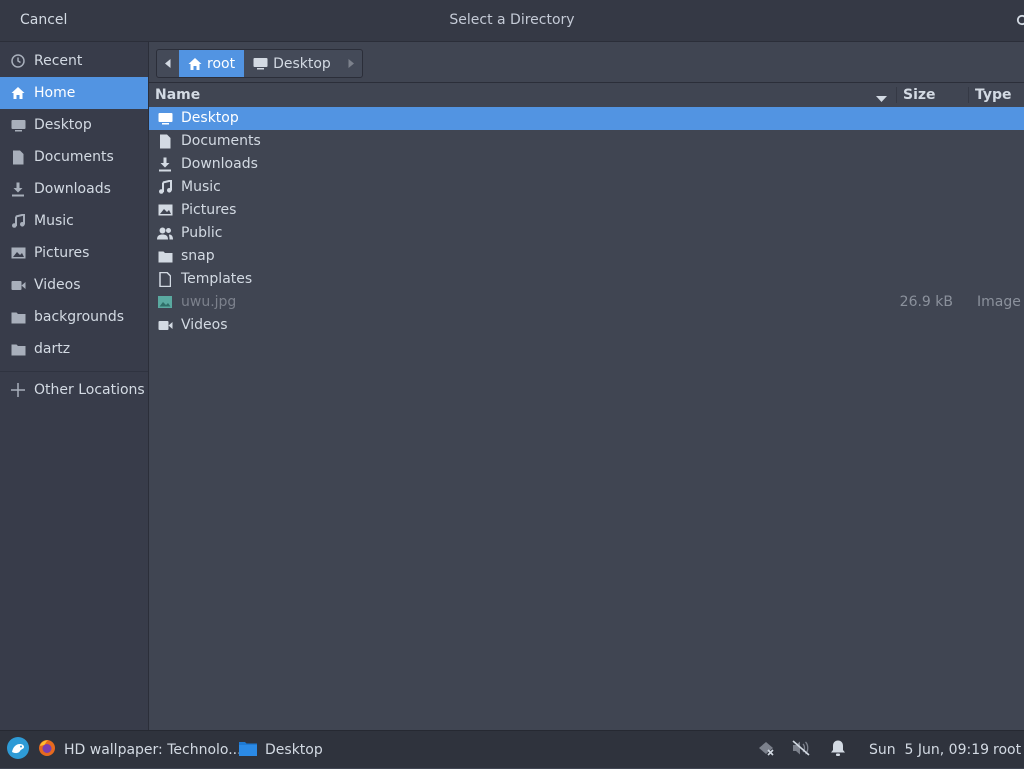 Image resolution: width=1024 pixels, height=769 pixels. I want to click on file-row-downloads: Downloads, so click(586, 164).